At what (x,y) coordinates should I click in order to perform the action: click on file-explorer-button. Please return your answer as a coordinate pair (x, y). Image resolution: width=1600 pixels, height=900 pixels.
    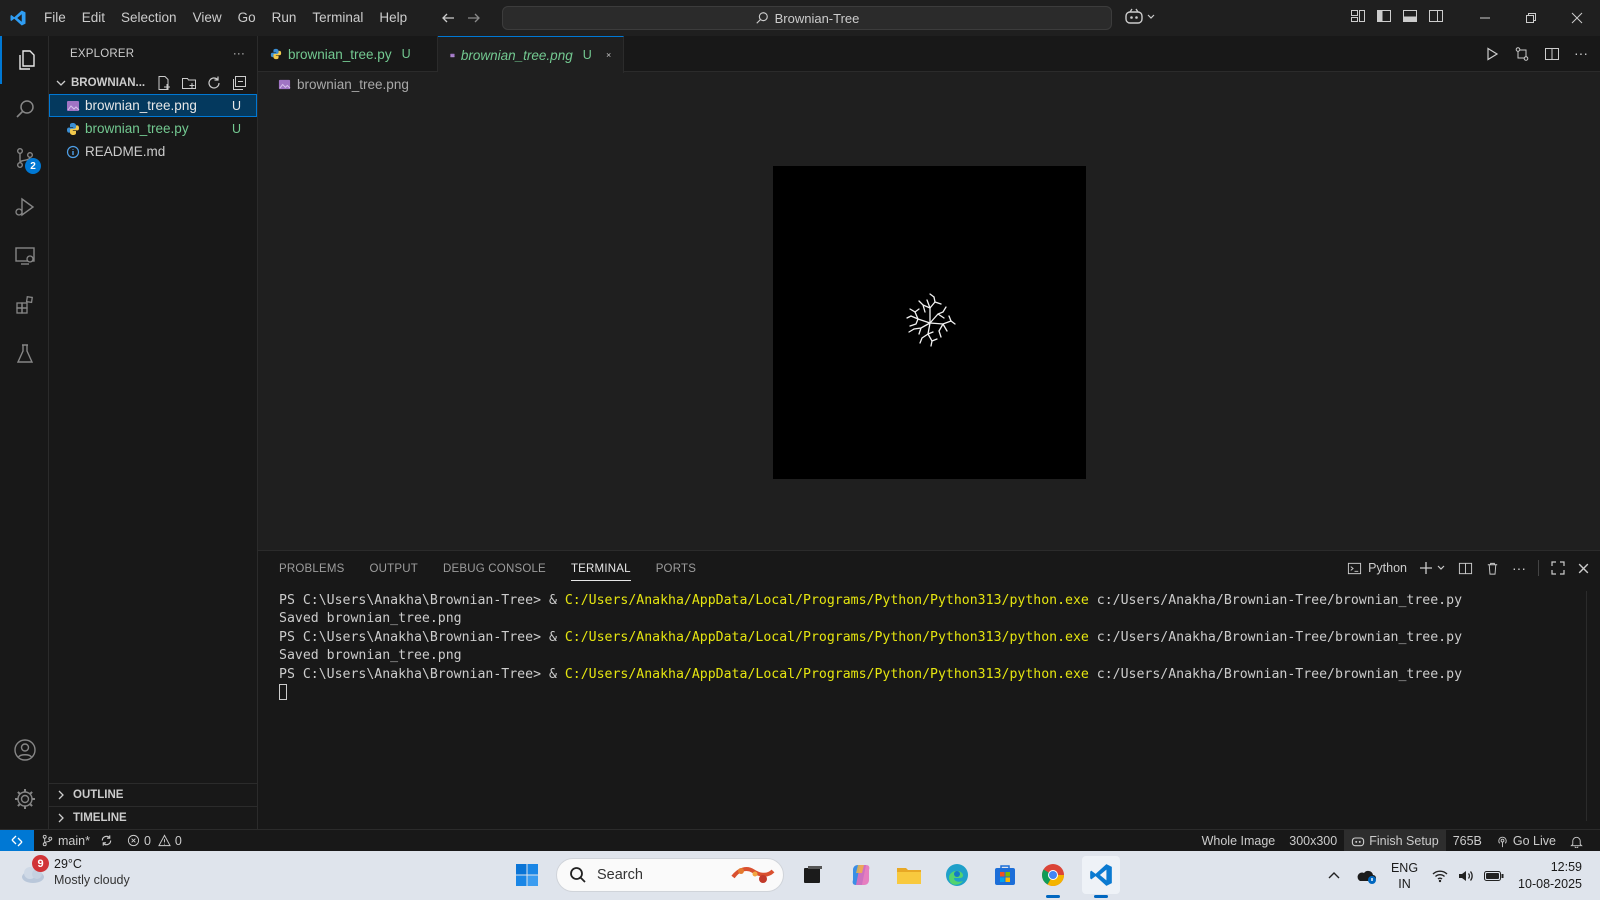
    Looking at the image, I should click on (909, 875).